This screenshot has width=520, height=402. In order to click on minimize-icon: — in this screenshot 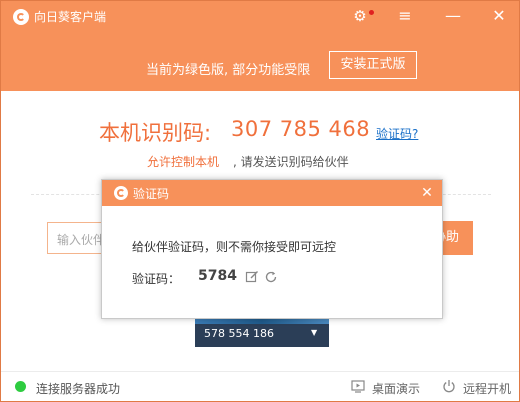, I will do `click(453, 16)`.